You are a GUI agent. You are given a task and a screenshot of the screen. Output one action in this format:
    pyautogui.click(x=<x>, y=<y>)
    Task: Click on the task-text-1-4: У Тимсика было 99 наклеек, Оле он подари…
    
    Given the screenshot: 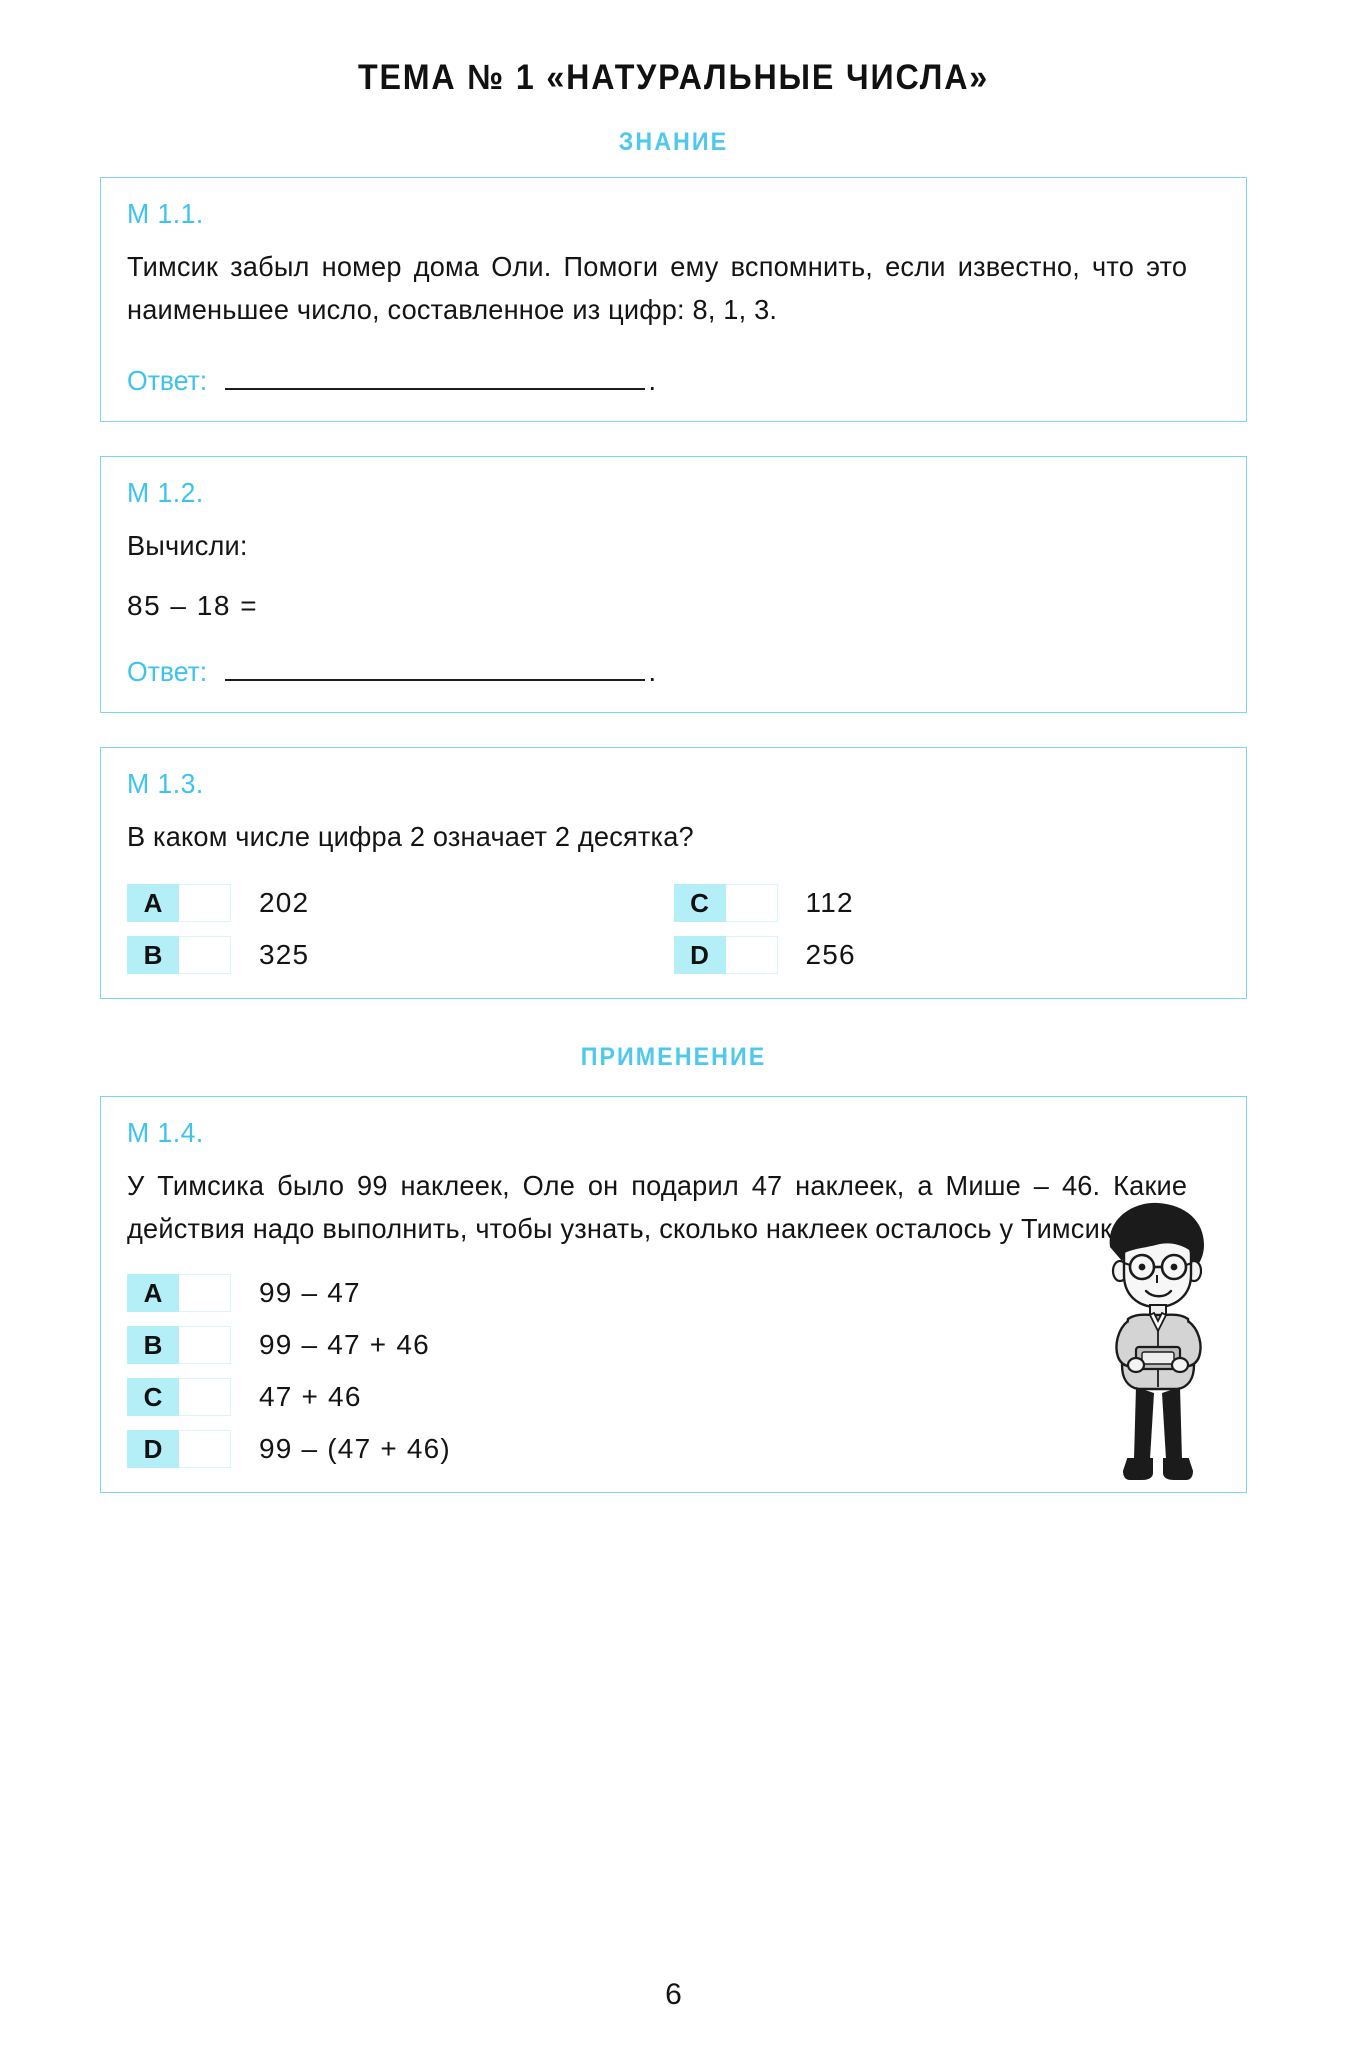 What is the action you would take?
    pyautogui.click(x=657, y=1207)
    